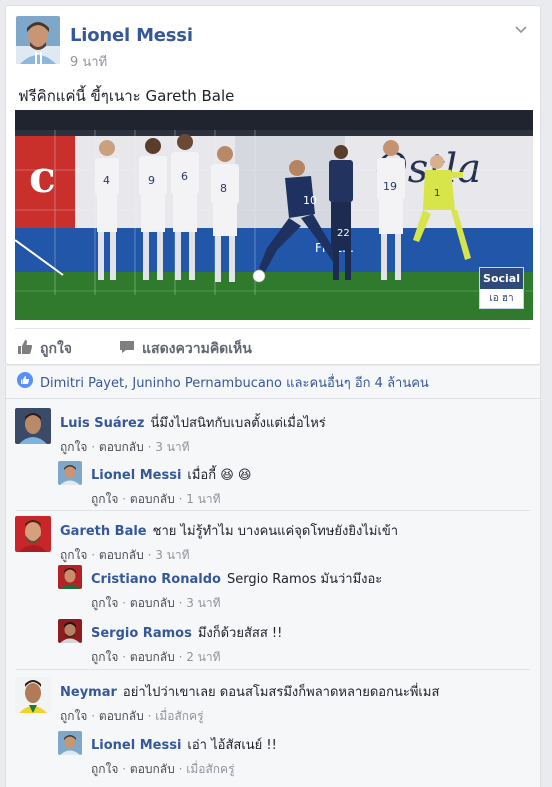 Image resolution: width=552 pixels, height=787 pixels. I want to click on reply-time: 1 นาที, so click(203, 499).